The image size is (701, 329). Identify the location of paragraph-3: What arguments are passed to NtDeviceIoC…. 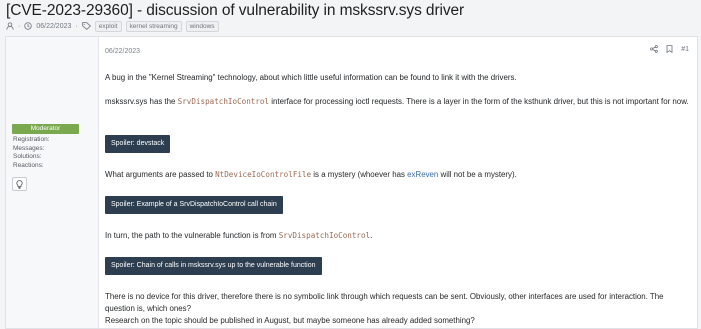
(311, 174).